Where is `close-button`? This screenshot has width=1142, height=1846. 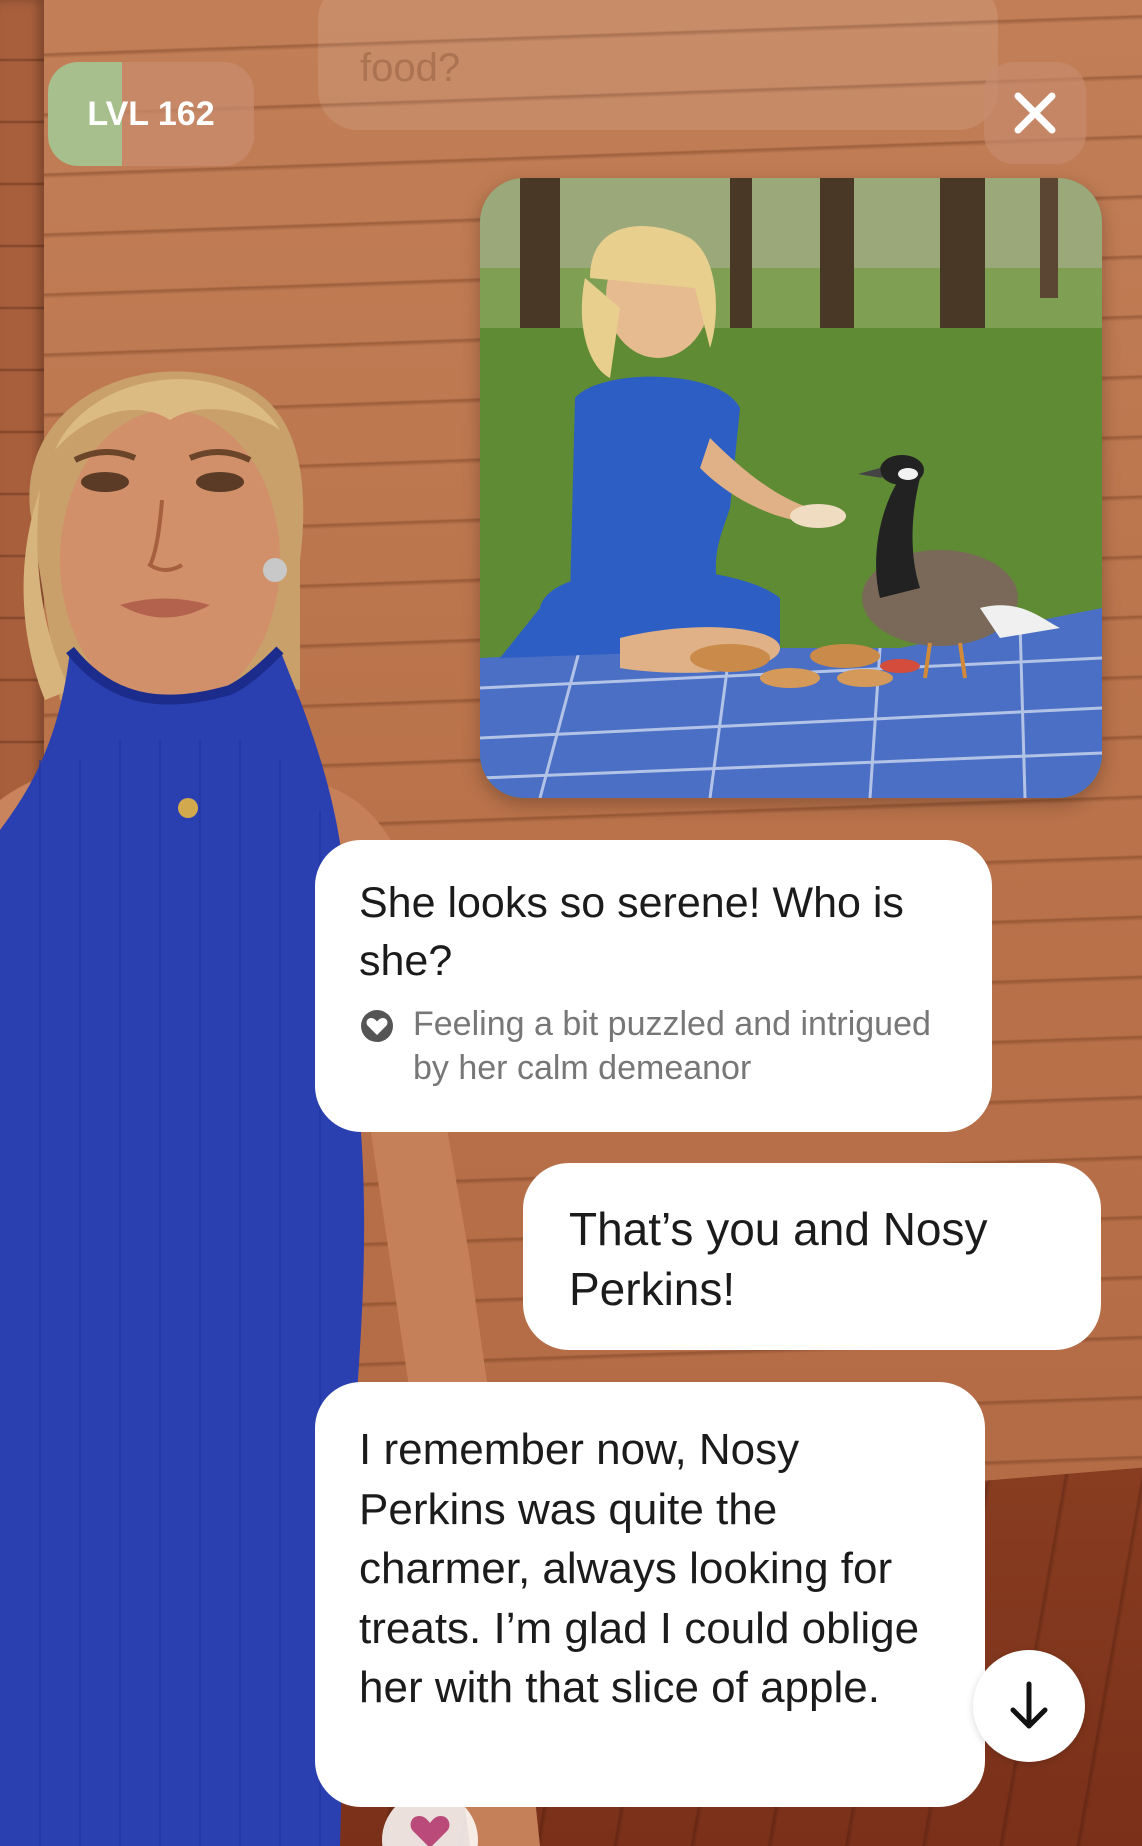 close-button is located at coordinates (1035, 113).